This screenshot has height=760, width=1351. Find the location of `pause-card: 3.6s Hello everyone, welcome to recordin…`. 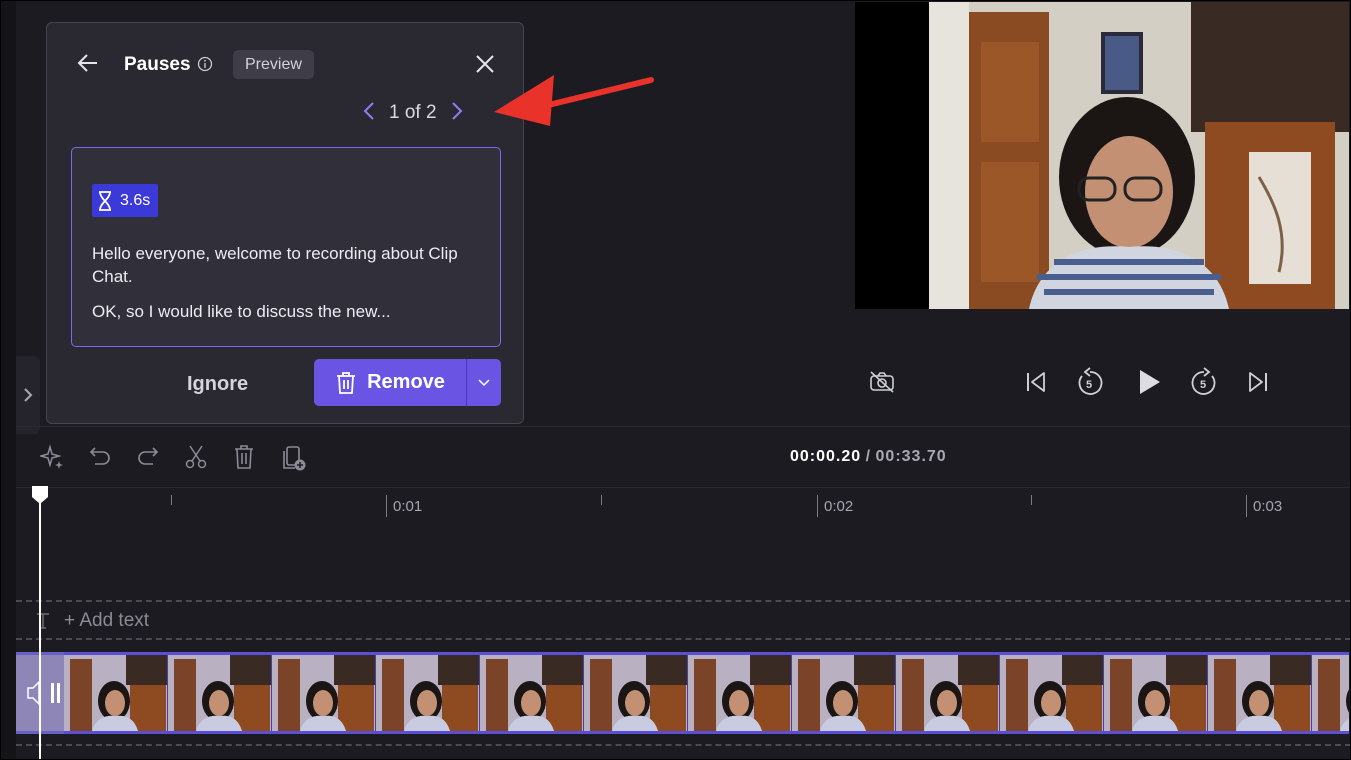

pause-card: 3.6s Hello everyone, welcome to recordin… is located at coordinates (286, 247).